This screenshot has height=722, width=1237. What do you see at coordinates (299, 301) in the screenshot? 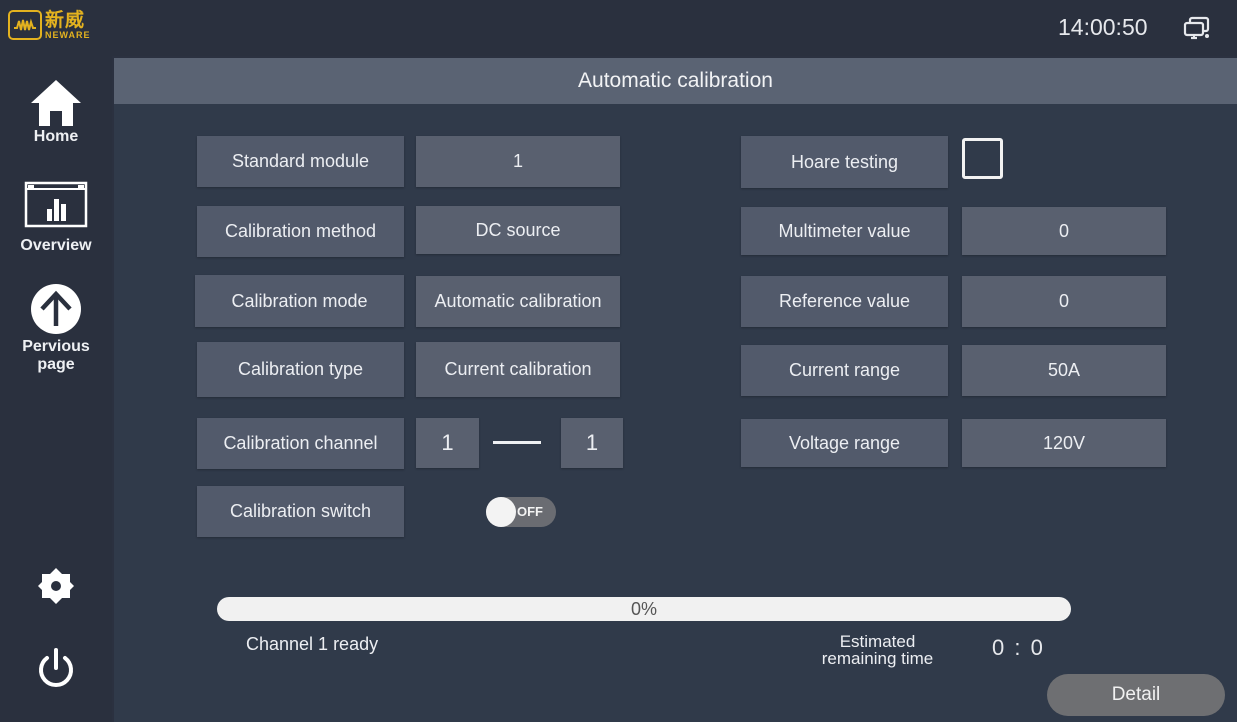
I see `calibration-mode-label: Calibration mode` at bounding box center [299, 301].